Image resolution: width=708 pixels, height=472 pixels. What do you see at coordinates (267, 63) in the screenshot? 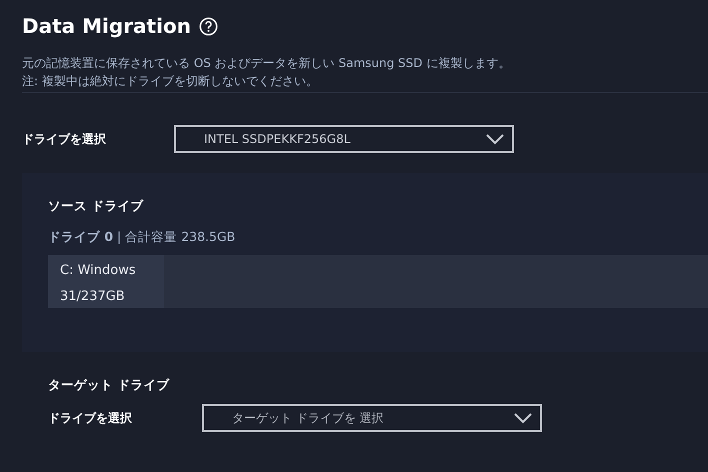
I see `description-text: 元の記憶装置に保存されている OS およびデータを新しい Samsung SSD に複製します。` at bounding box center [267, 63].